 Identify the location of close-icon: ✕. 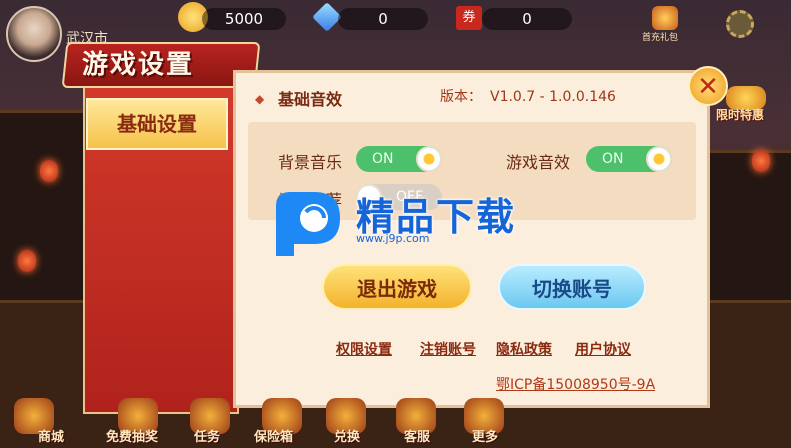
(708, 86).